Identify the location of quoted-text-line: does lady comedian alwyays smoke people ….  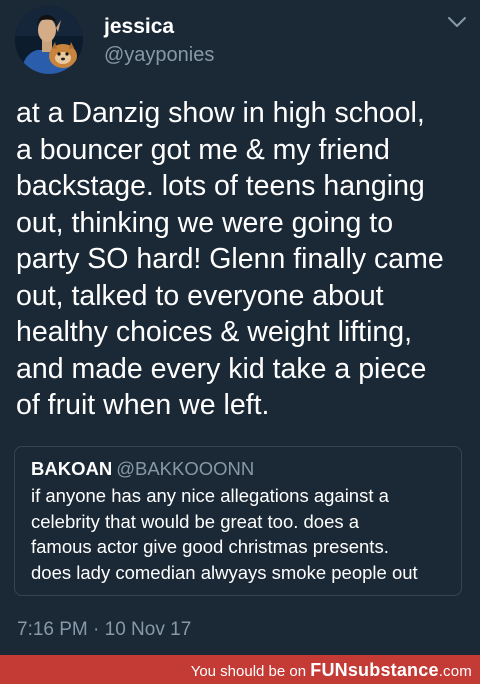
(224, 572).